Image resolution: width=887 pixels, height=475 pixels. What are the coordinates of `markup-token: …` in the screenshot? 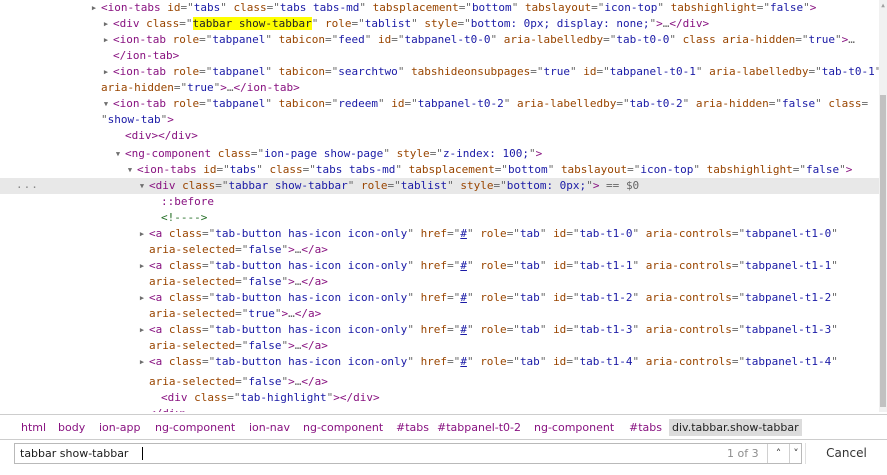 It's located at (851, 39).